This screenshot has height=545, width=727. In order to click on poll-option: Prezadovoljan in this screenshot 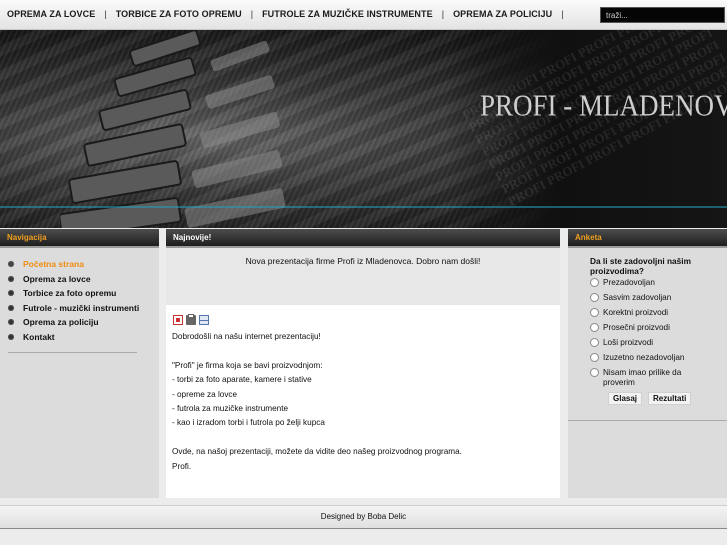, I will do `click(658, 285)`.